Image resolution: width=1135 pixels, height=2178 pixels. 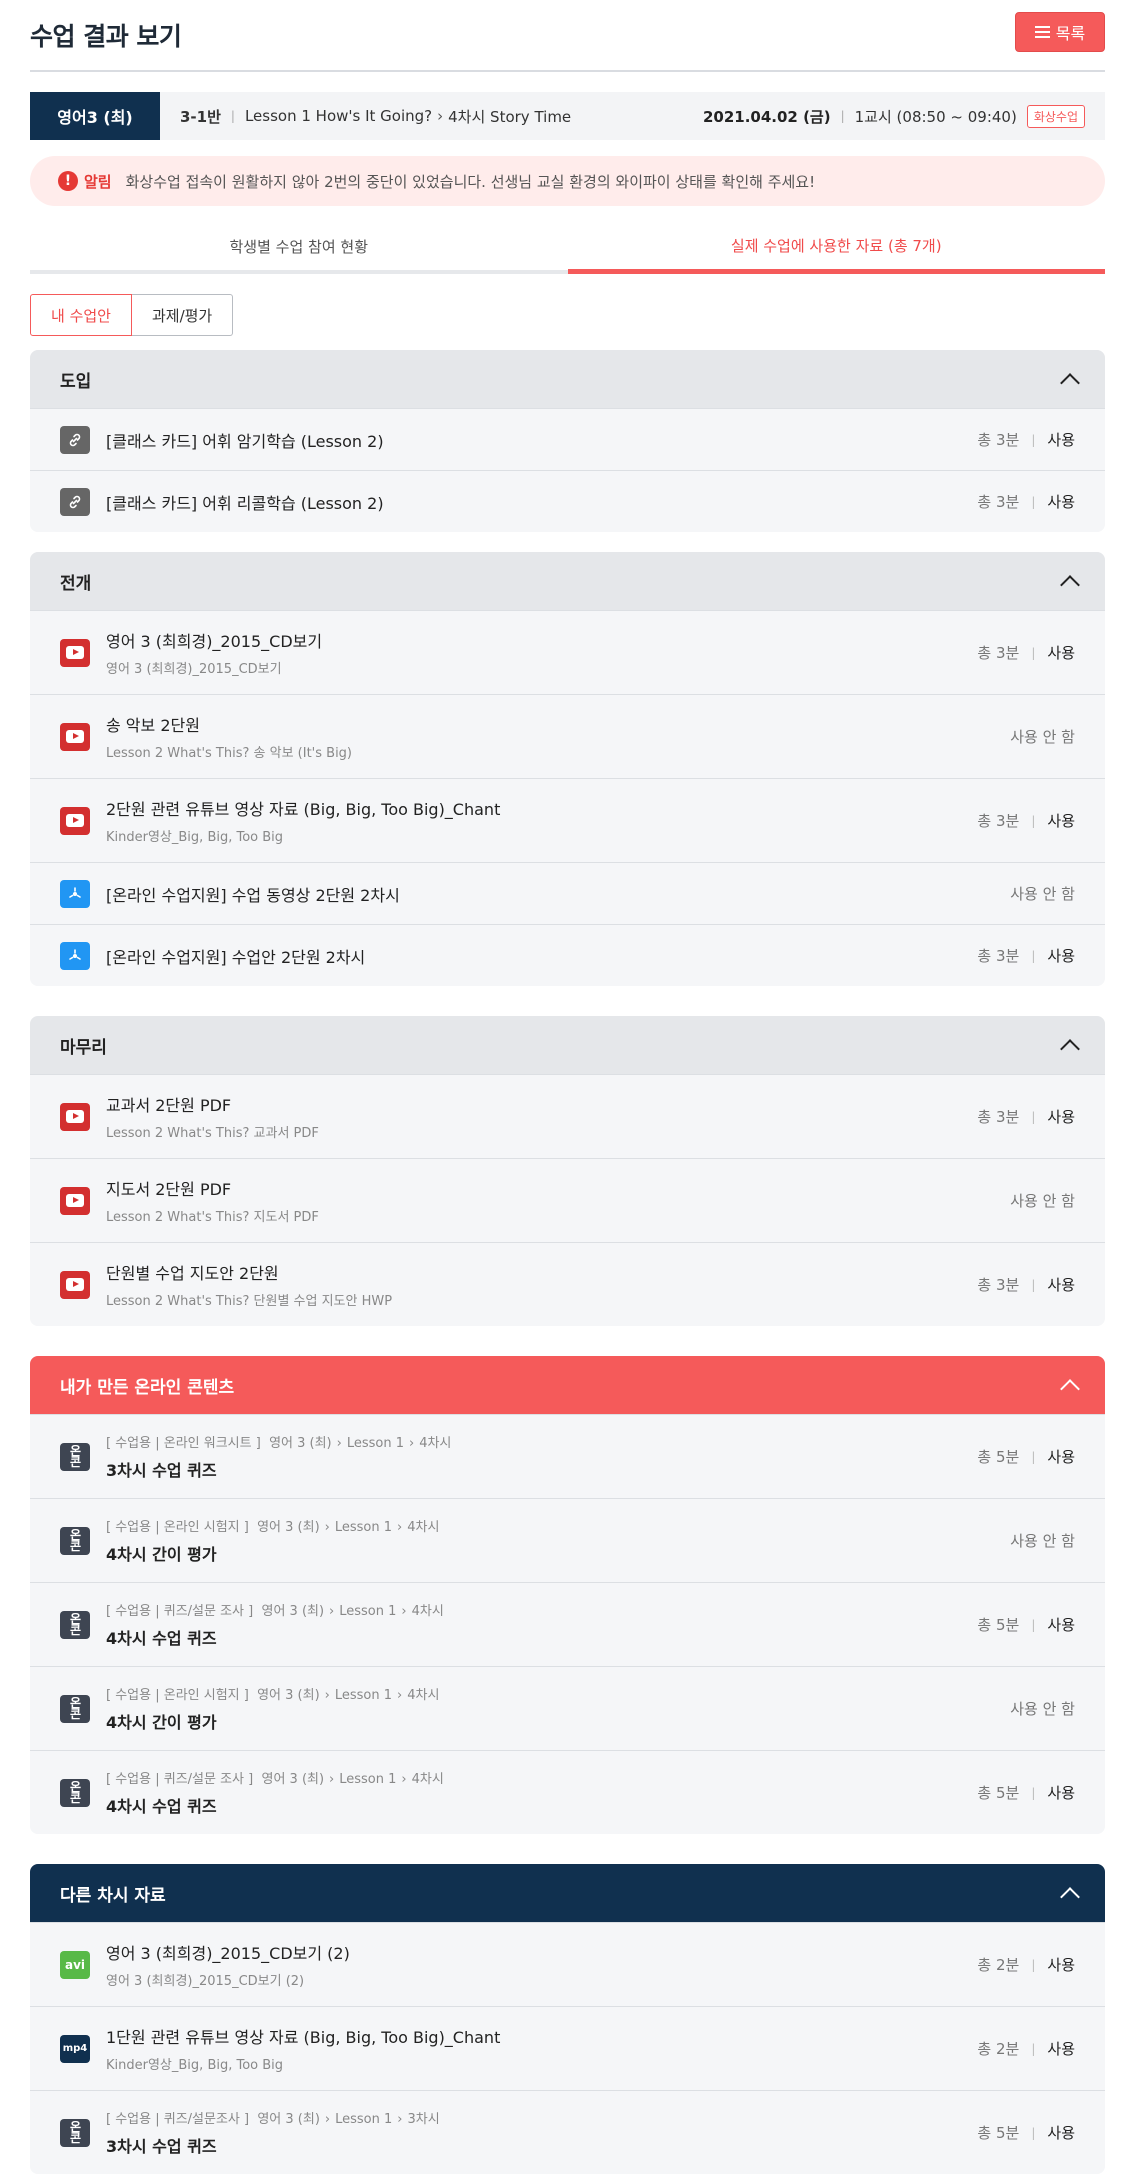 What do you see at coordinates (567, 1385) in the screenshot?
I see `section-header: 내가 만든 온라인 콘텐츠` at bounding box center [567, 1385].